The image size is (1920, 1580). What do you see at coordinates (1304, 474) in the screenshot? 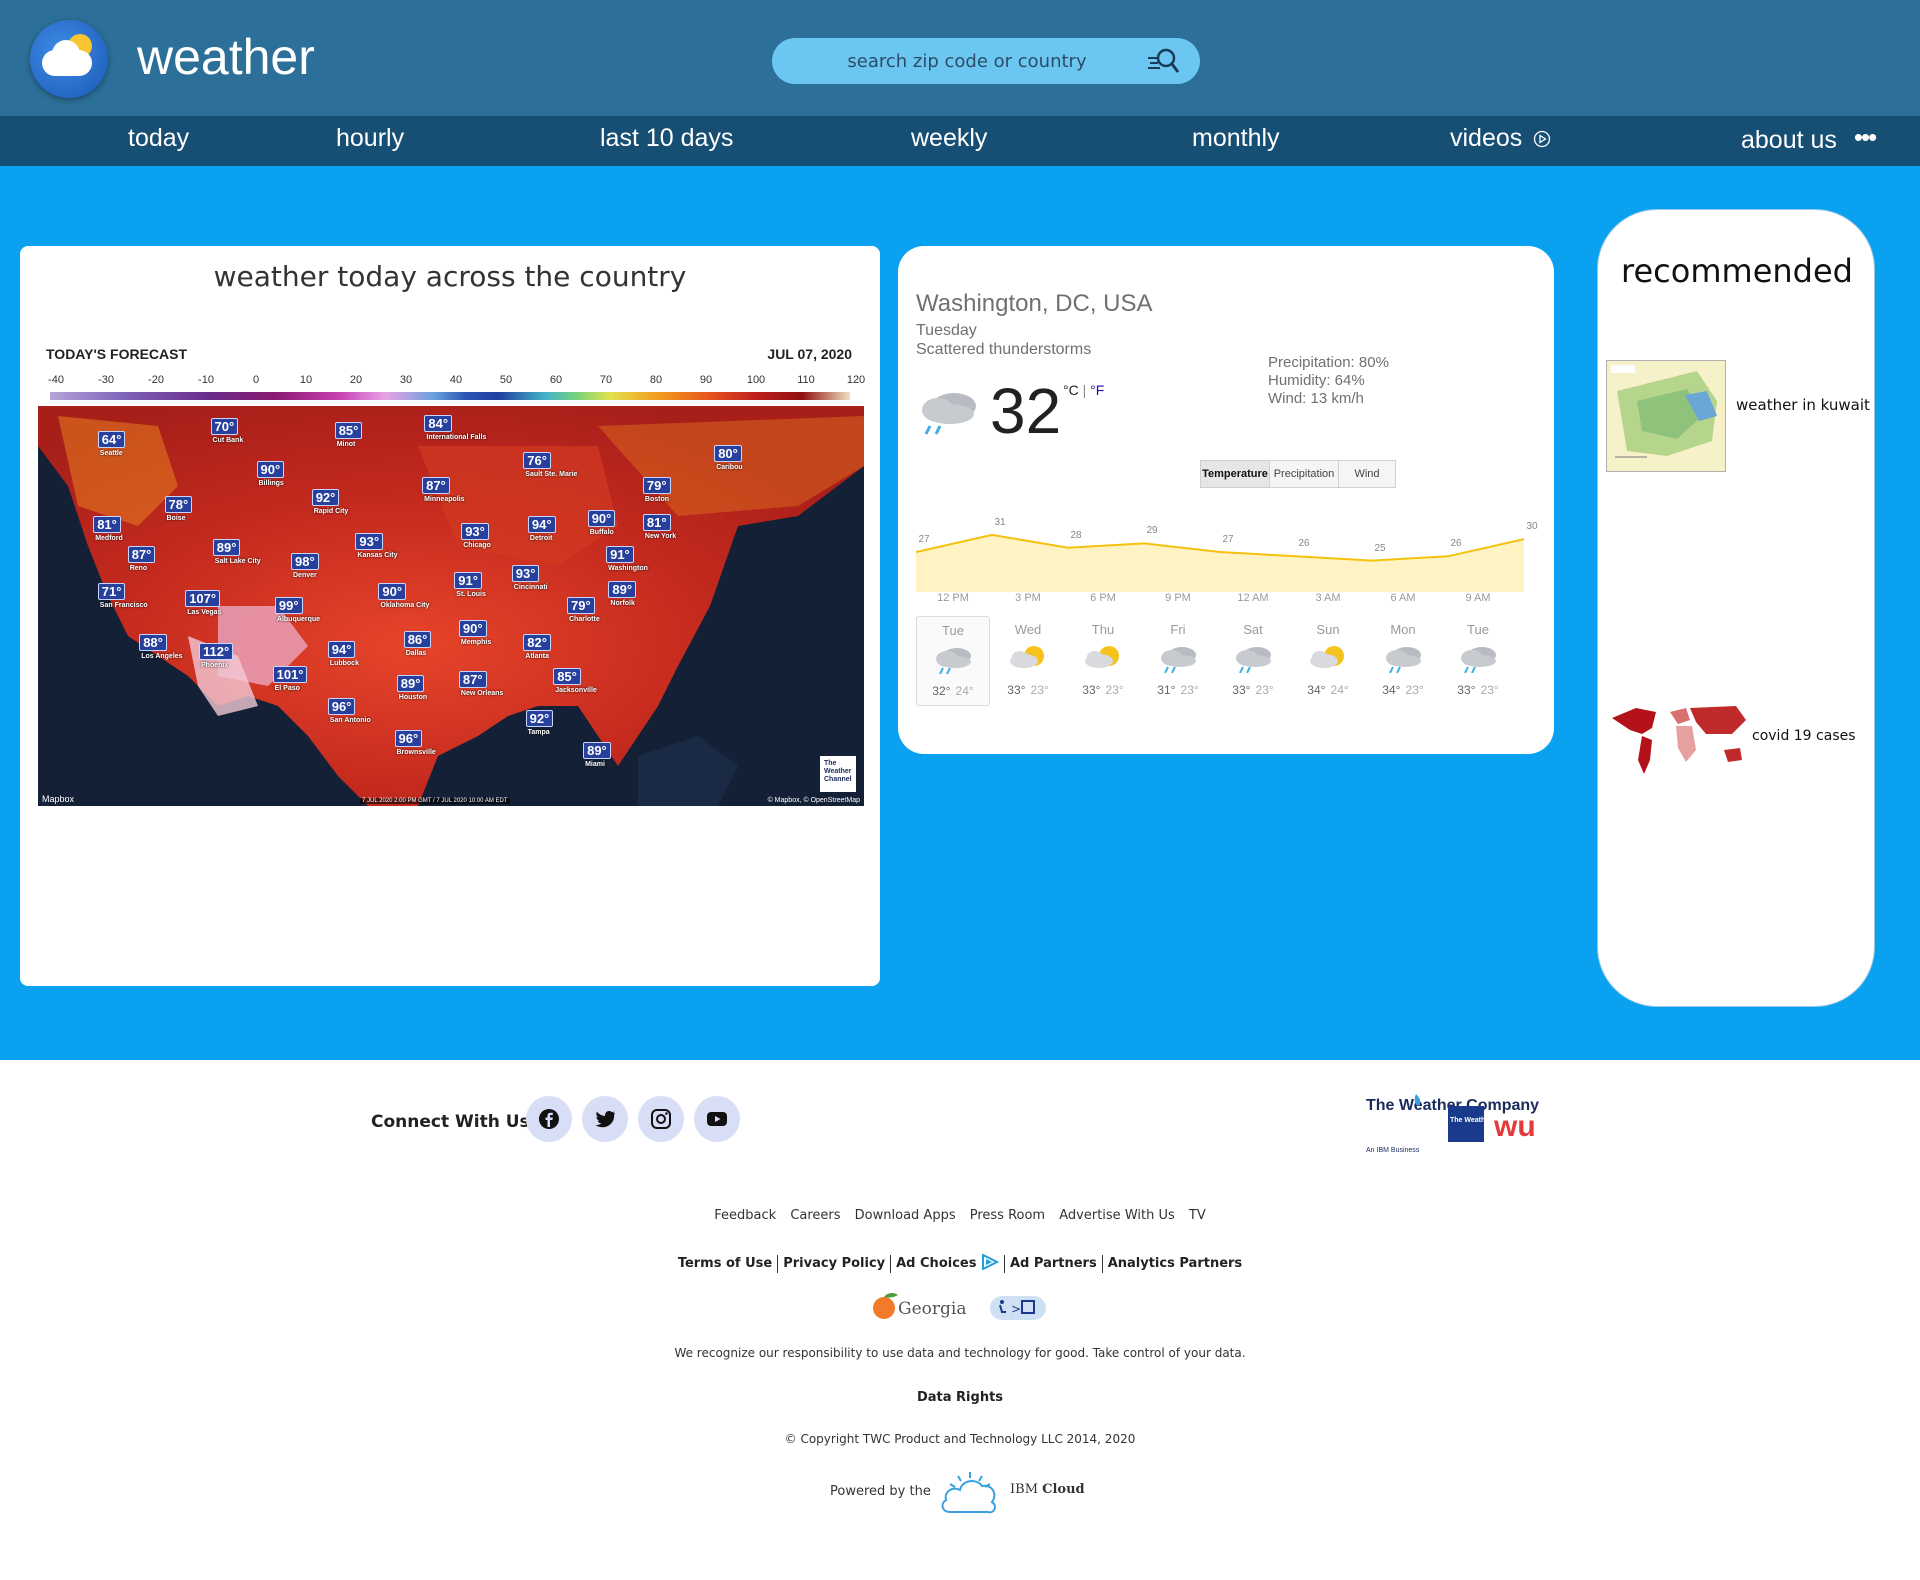
I see `tab-precipitation: Precipitation` at bounding box center [1304, 474].